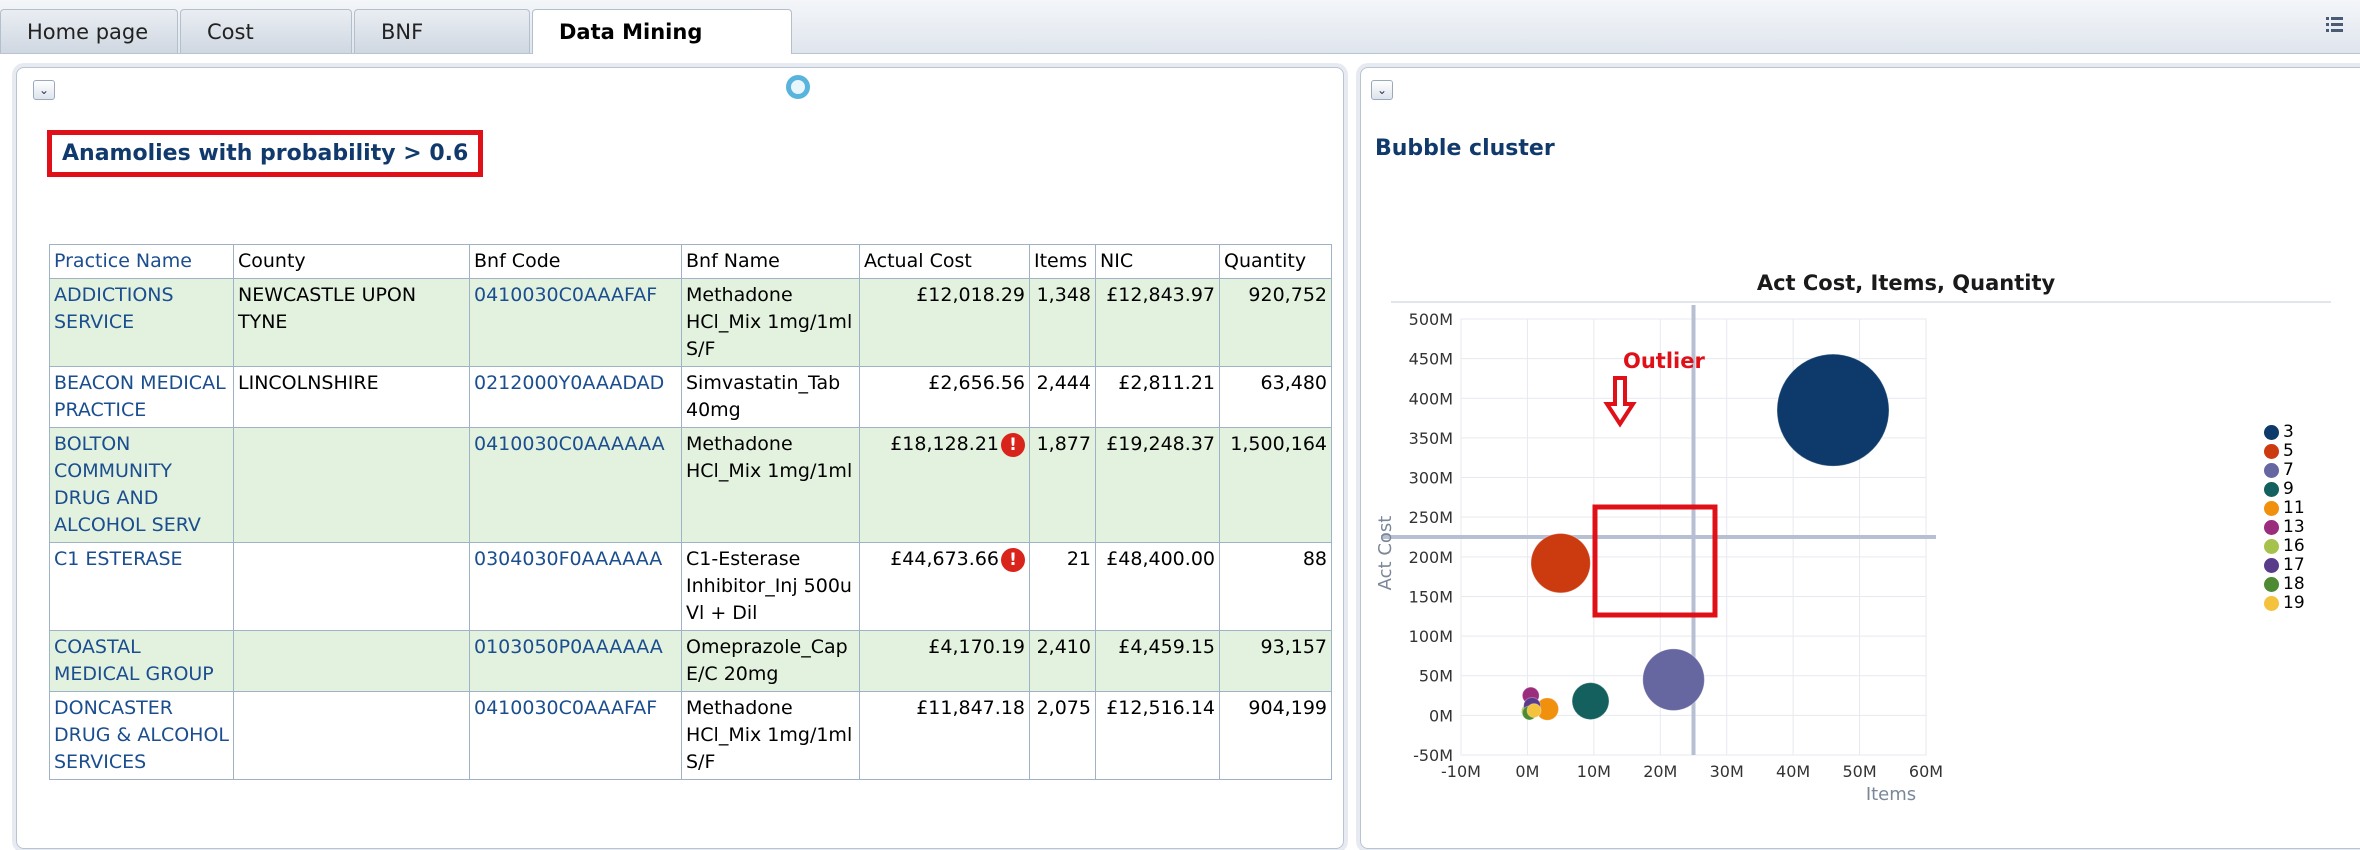  What do you see at coordinates (1431, 319) in the screenshot?
I see `y-tick-label: 500M` at bounding box center [1431, 319].